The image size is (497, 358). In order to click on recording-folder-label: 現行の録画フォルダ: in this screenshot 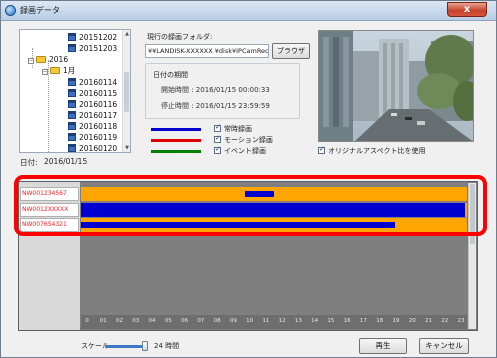, I will do `click(180, 37)`.